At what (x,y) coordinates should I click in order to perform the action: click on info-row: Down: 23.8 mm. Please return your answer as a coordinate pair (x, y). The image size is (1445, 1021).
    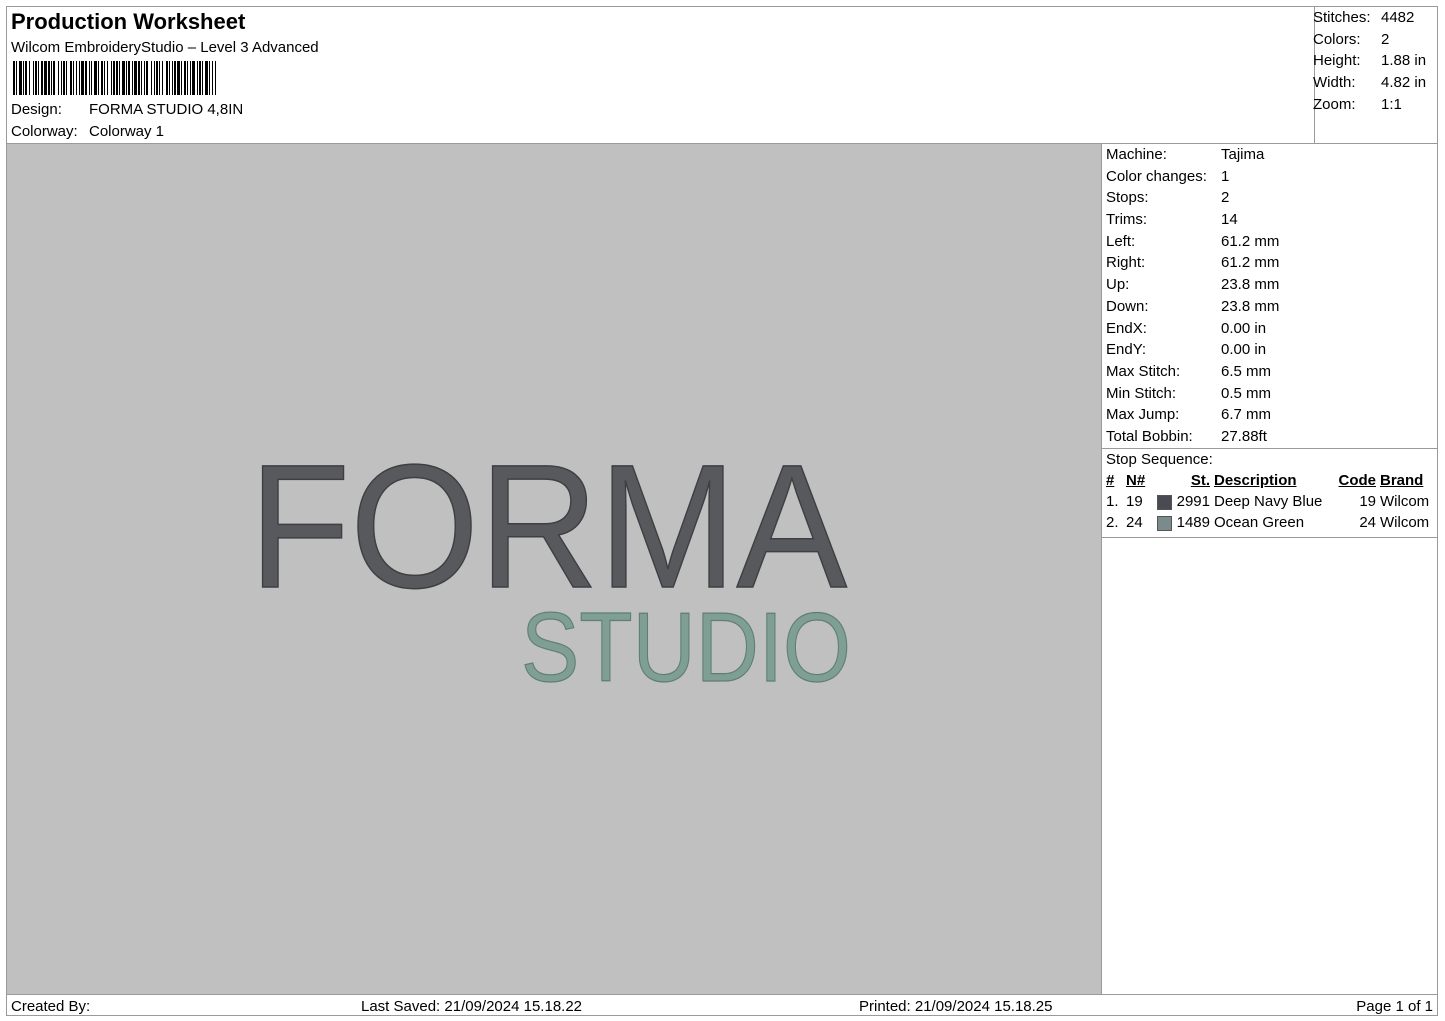
    Looking at the image, I should click on (1270, 307).